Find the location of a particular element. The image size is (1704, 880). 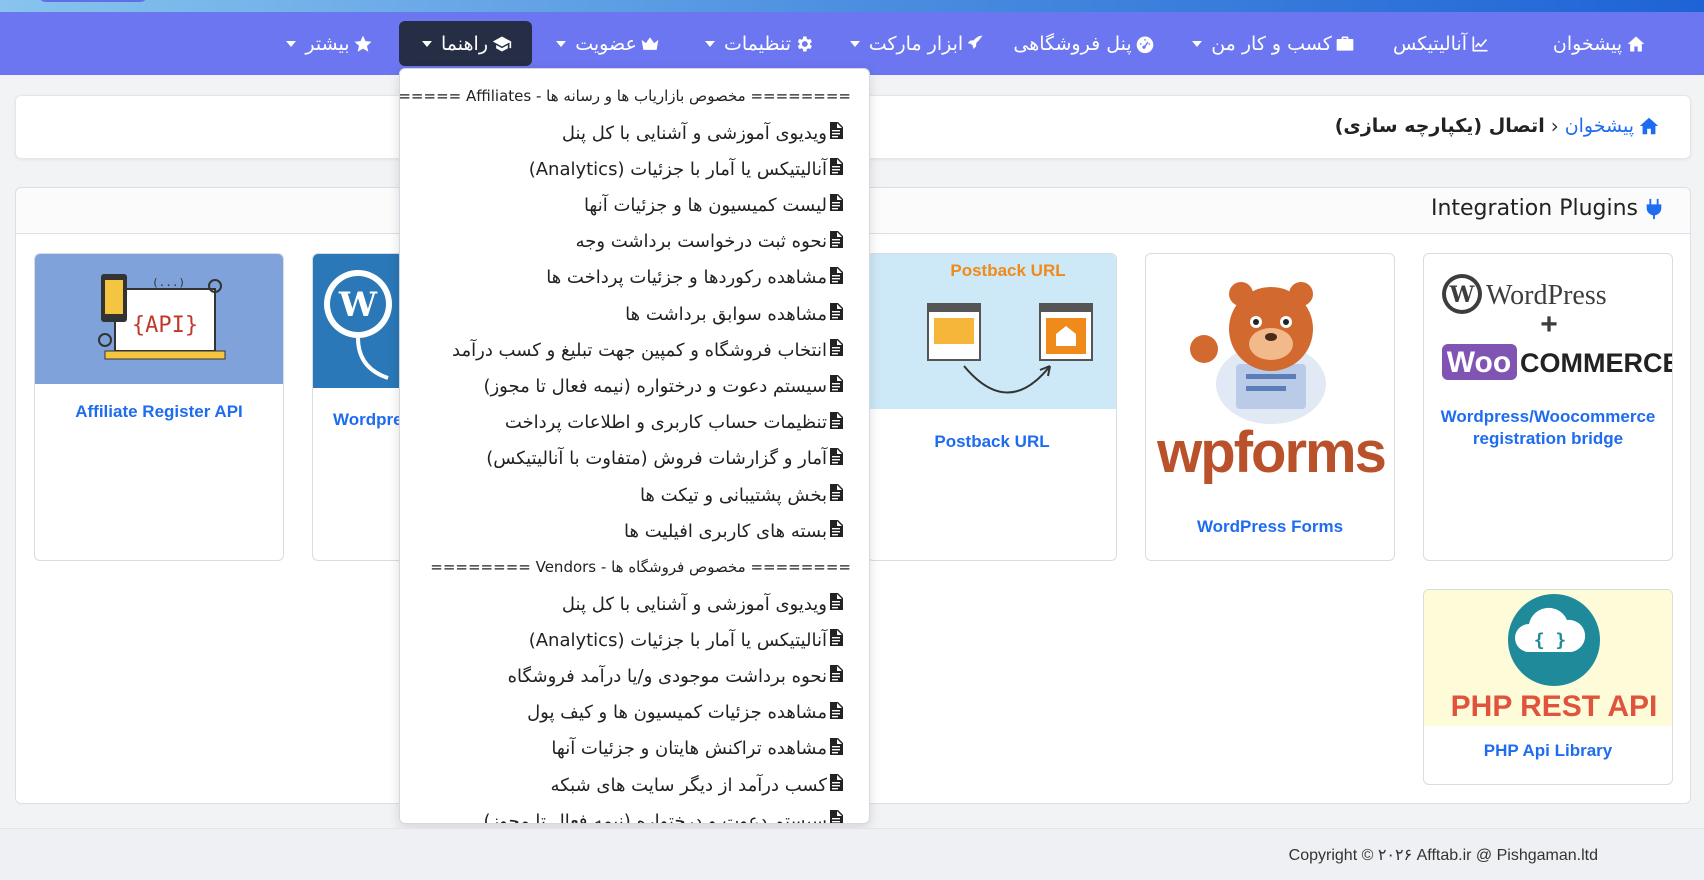

dropdown-item: تنظیمات حساب کاربری و اطلاعات پرداخت is located at coordinates (673, 422).